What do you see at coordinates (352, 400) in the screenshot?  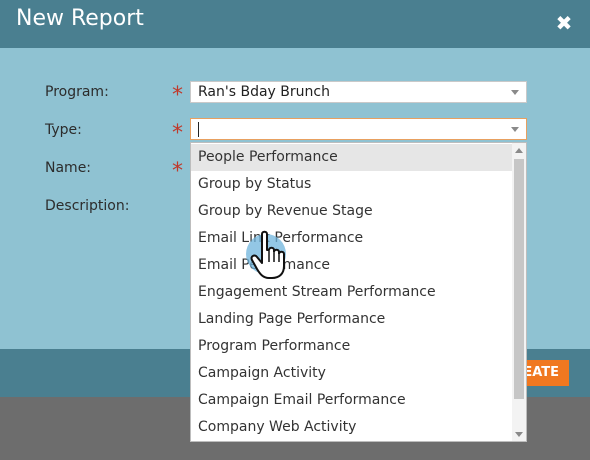 I see `dropdown-option: Campaign Email Performance` at bounding box center [352, 400].